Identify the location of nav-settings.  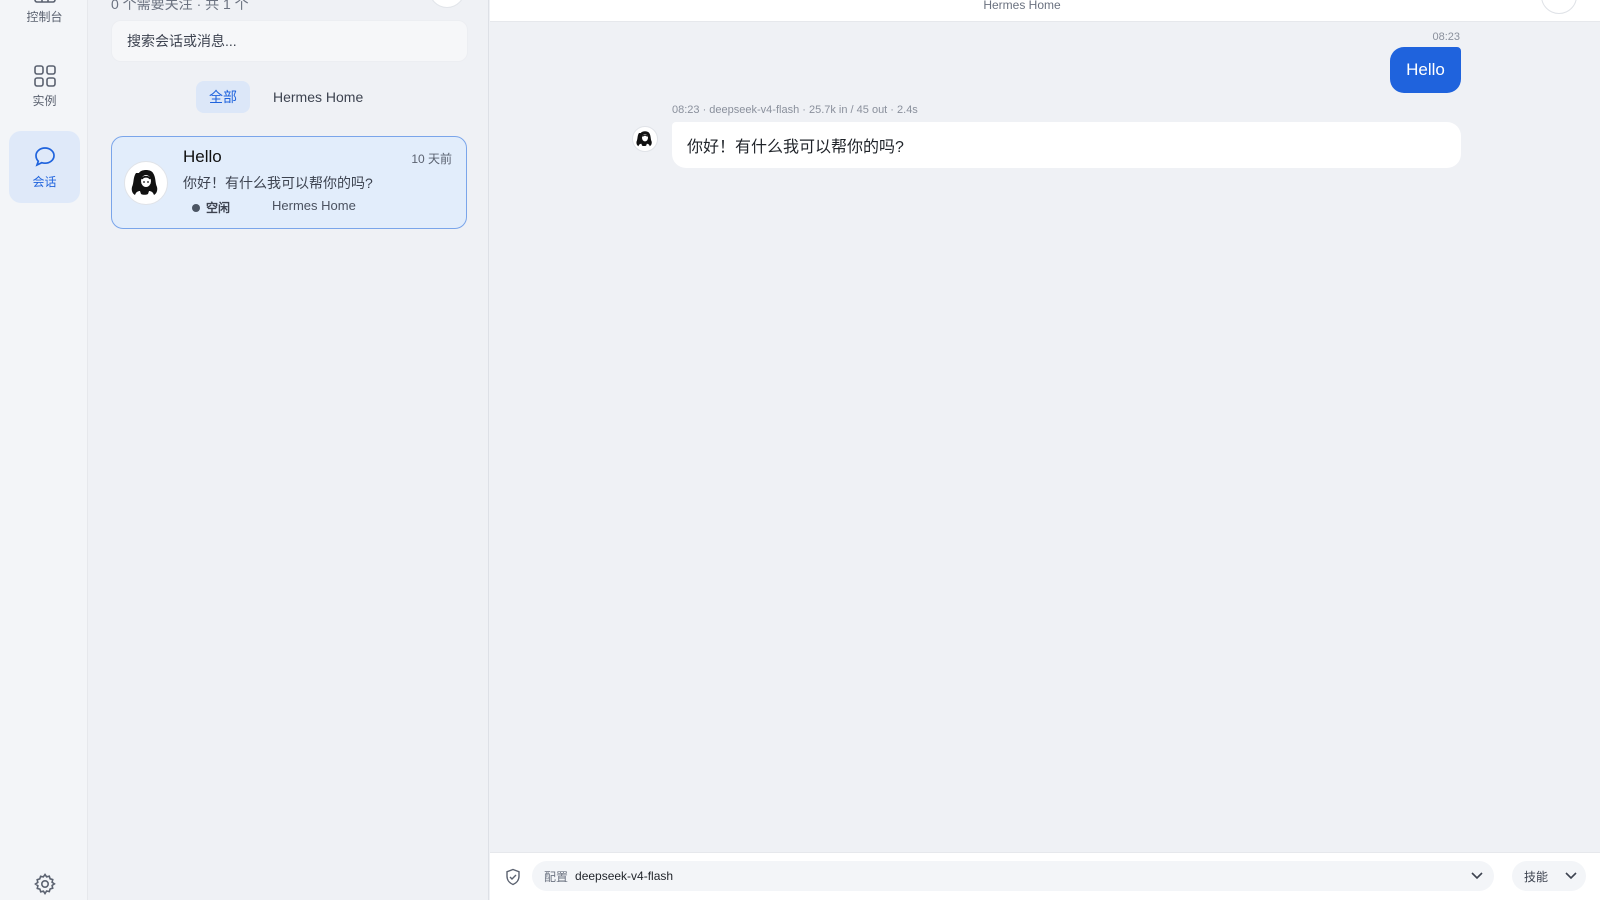
(44, 886).